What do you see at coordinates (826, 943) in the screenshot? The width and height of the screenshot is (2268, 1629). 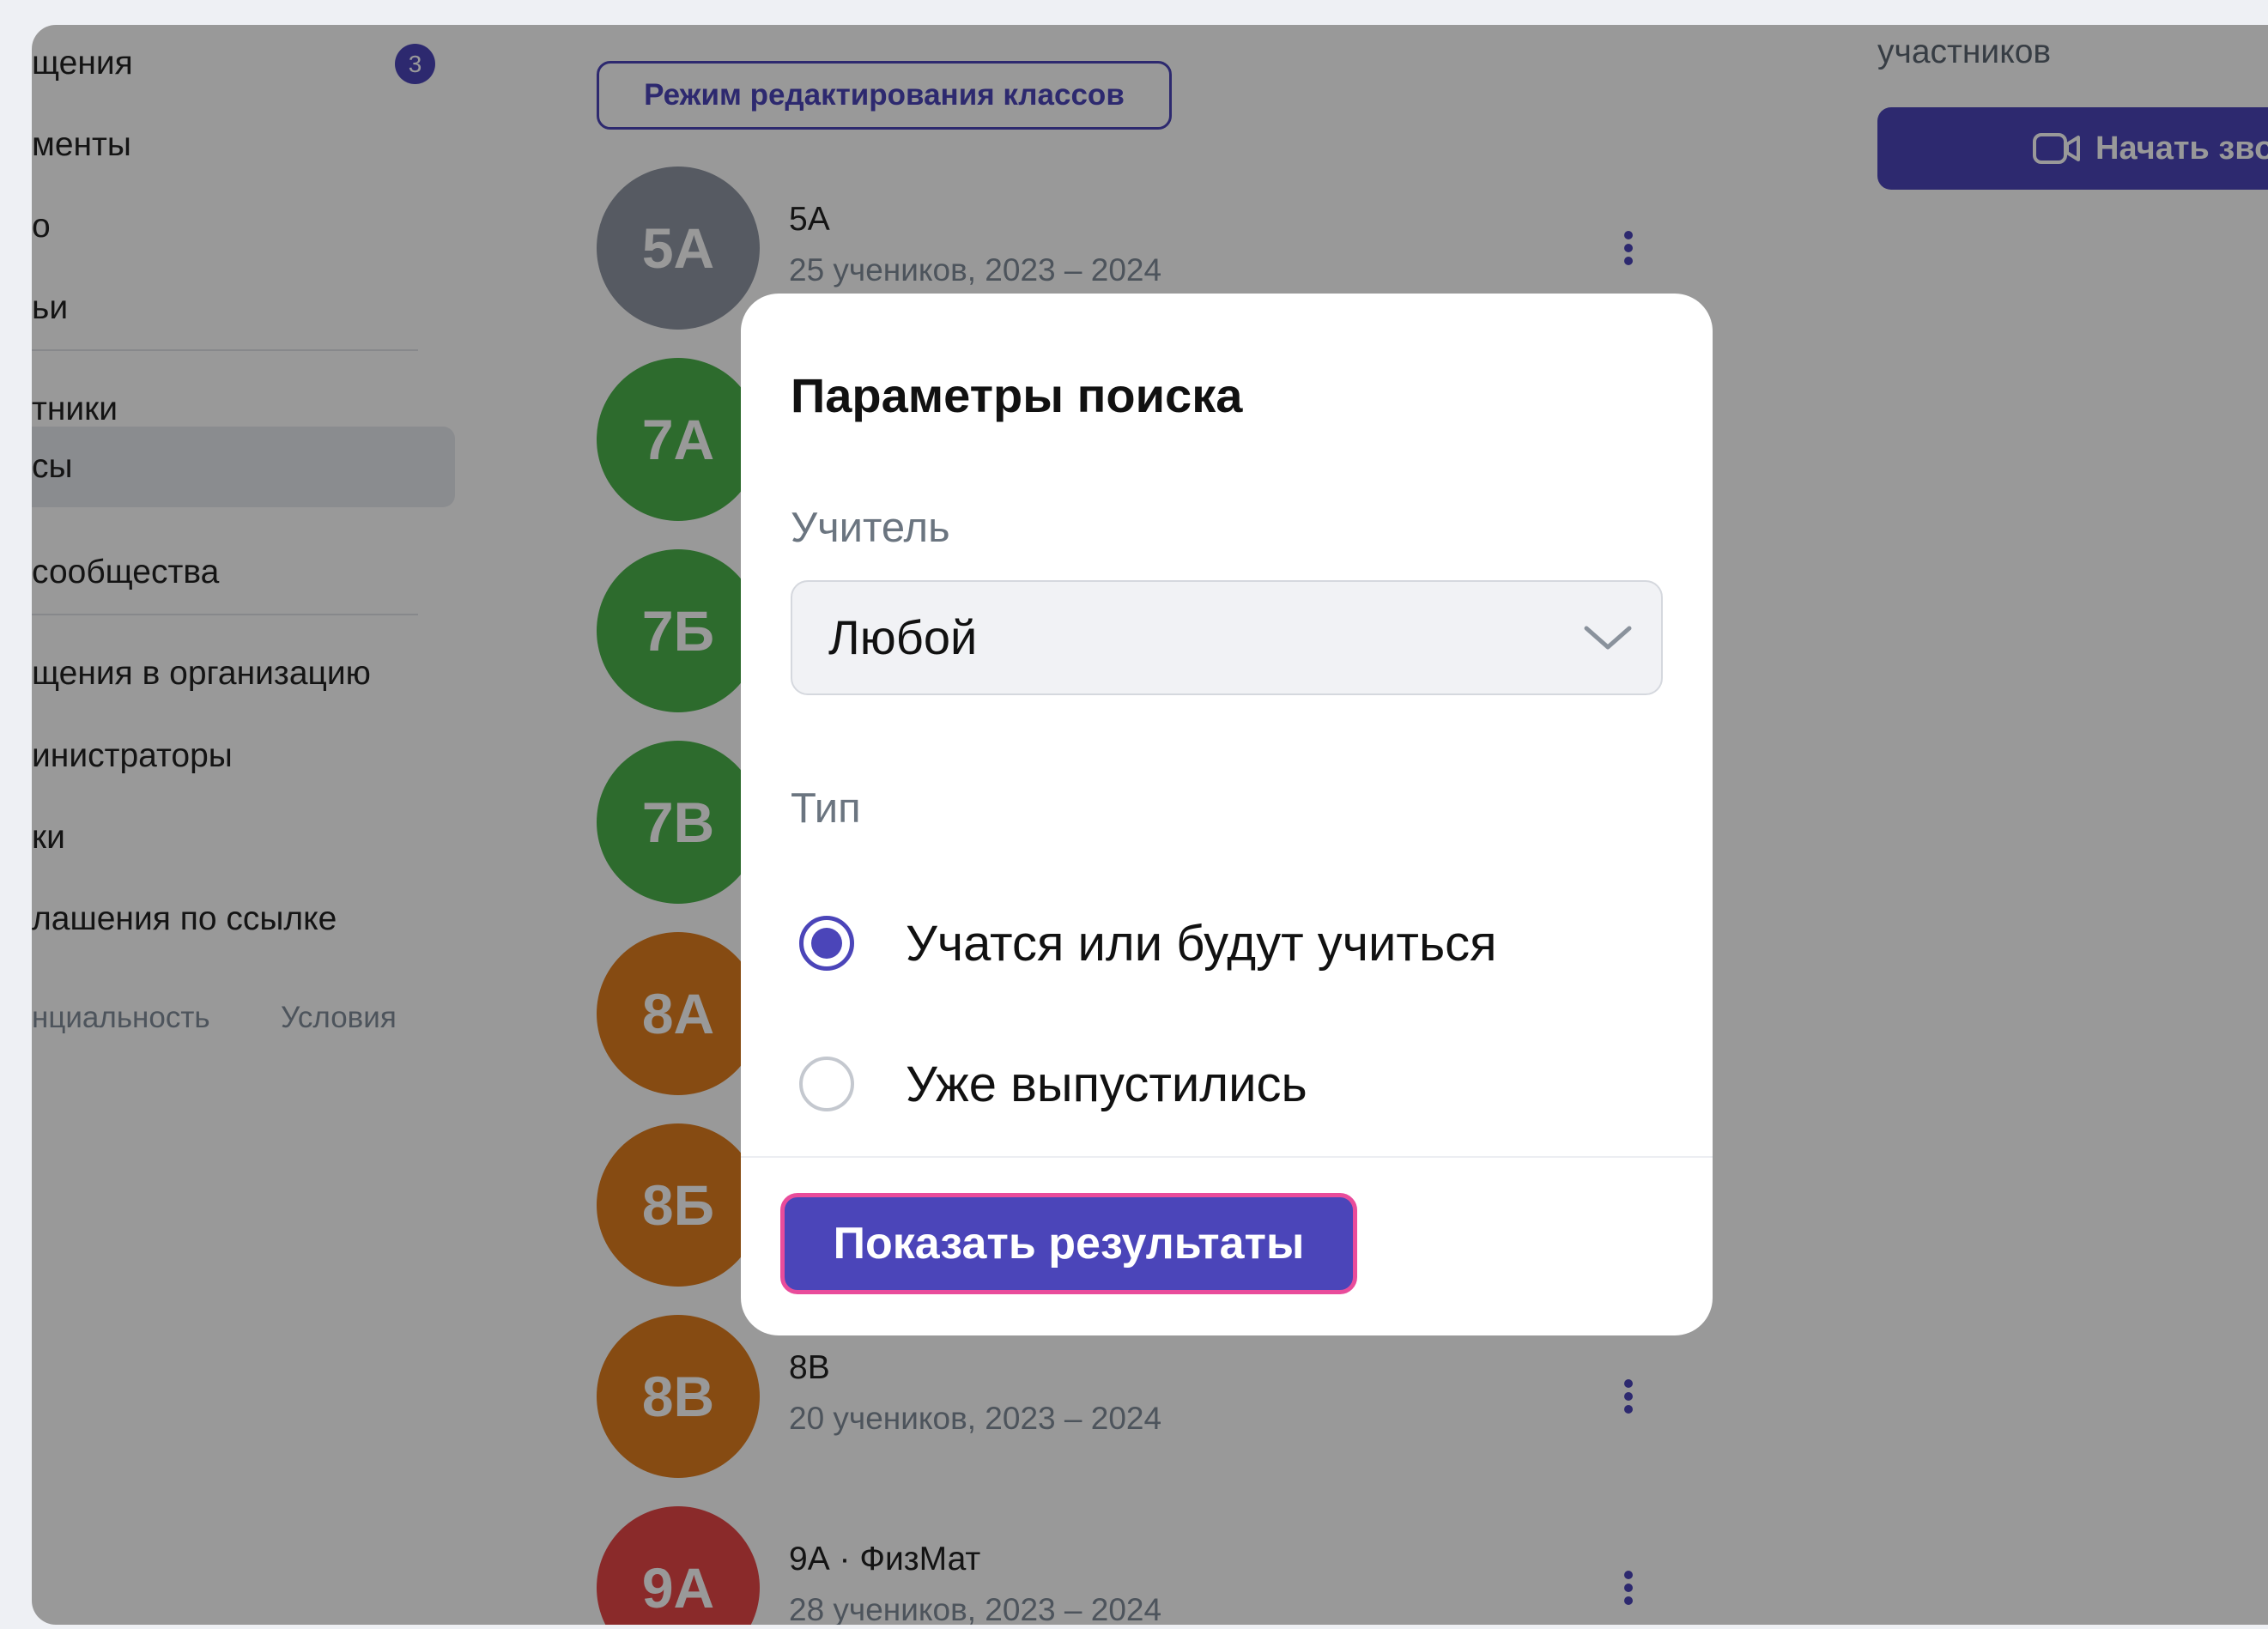 I see `radio-selected-icon` at bounding box center [826, 943].